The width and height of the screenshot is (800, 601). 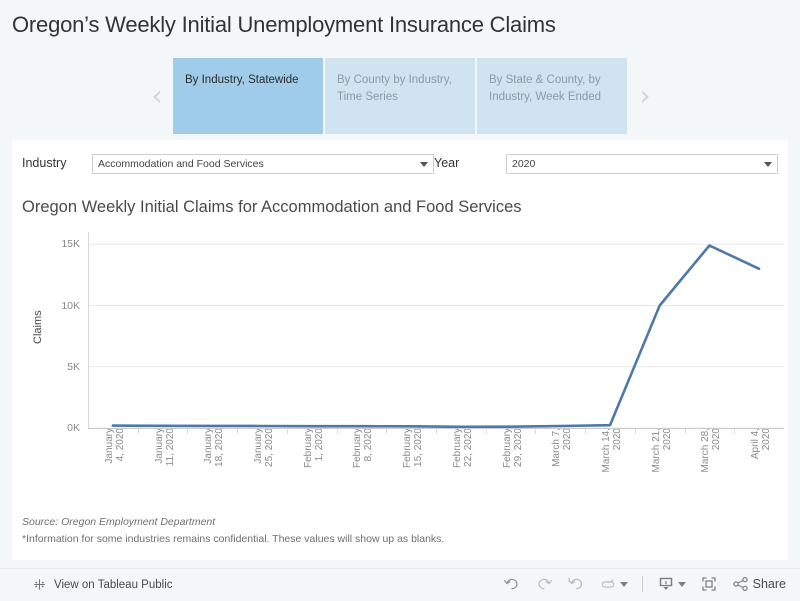 What do you see at coordinates (769, 584) in the screenshot?
I see `share-label: Share` at bounding box center [769, 584].